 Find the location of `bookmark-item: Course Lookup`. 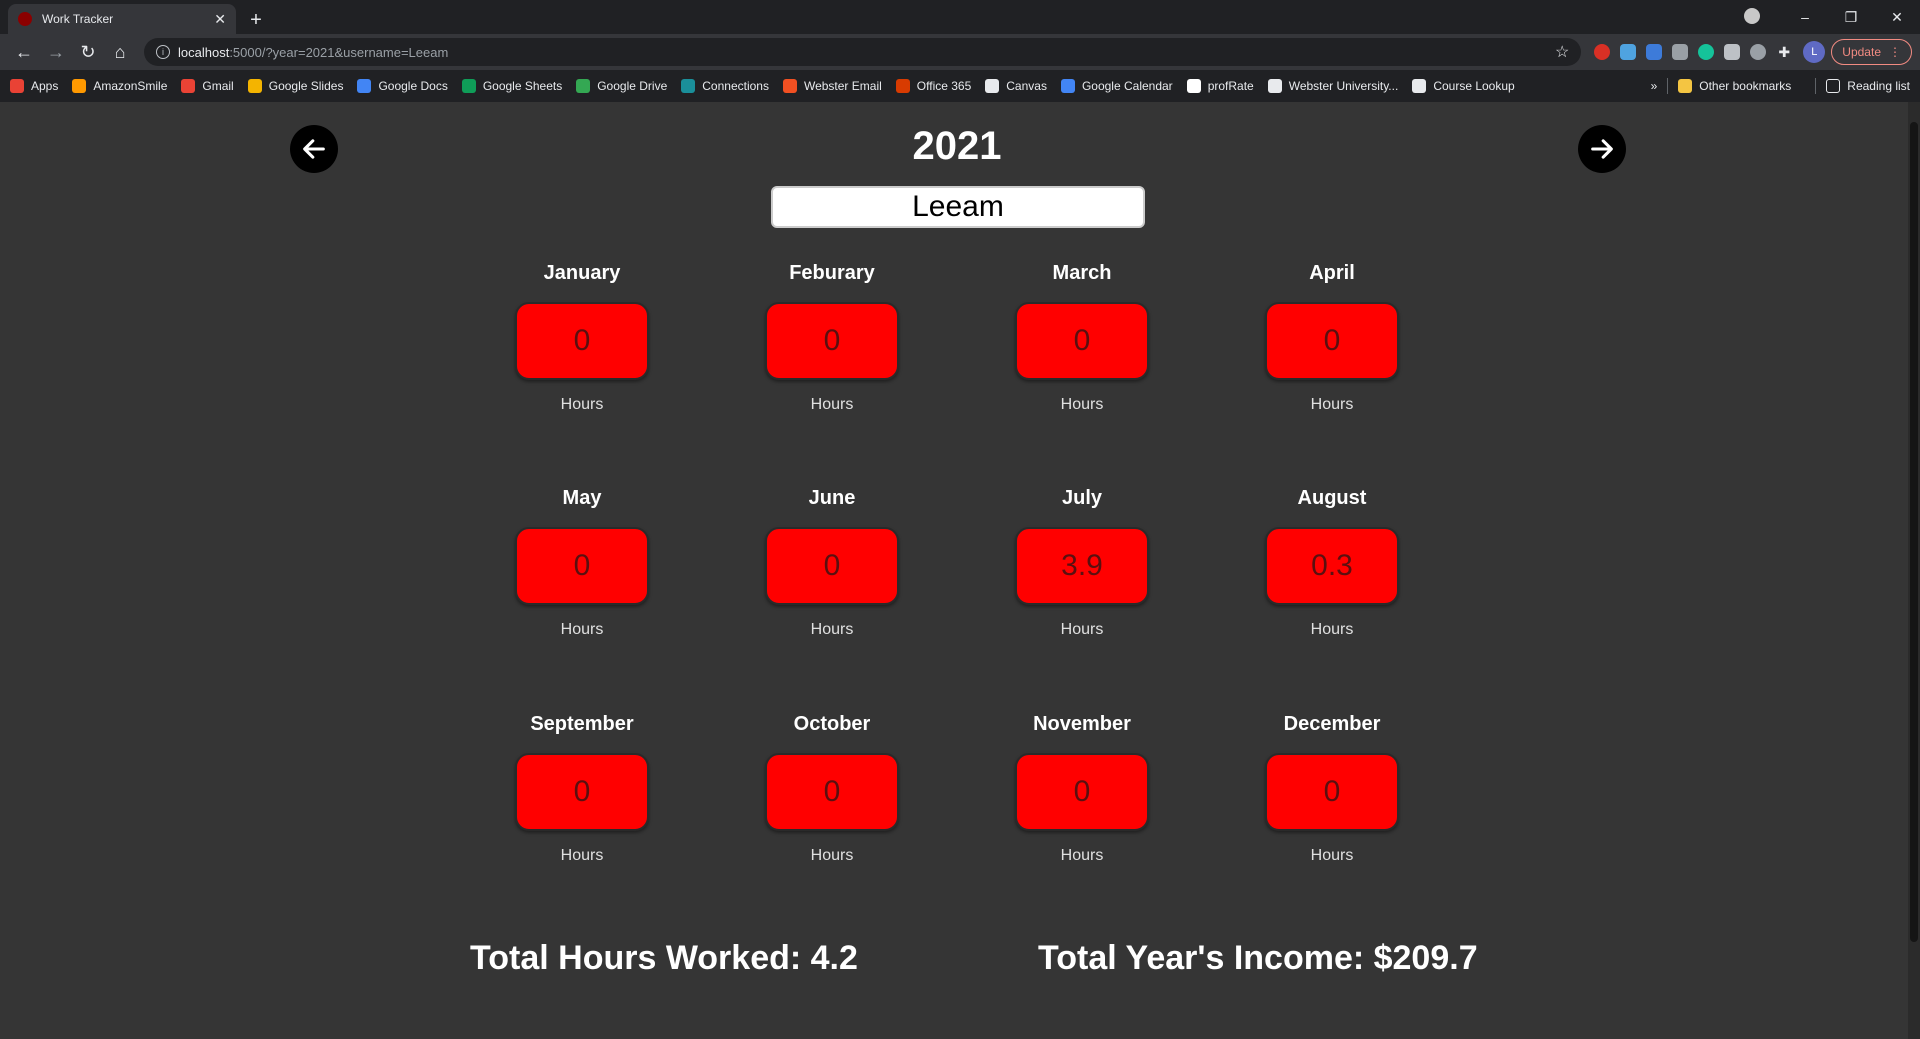

bookmark-item: Course Lookup is located at coordinates (1463, 86).